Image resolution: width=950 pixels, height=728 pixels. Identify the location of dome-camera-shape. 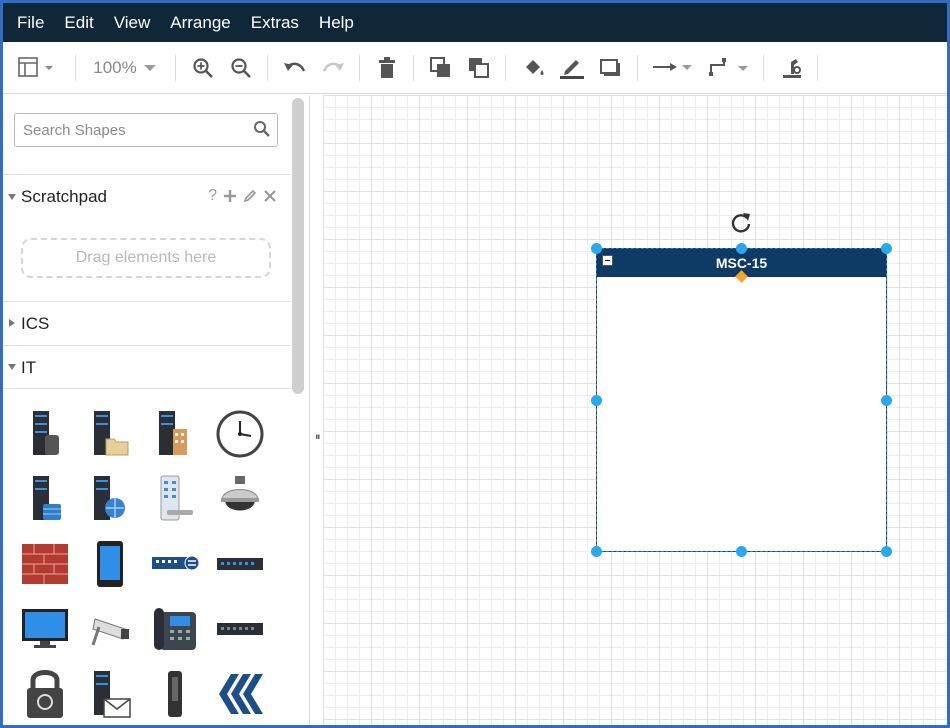
(240, 499).